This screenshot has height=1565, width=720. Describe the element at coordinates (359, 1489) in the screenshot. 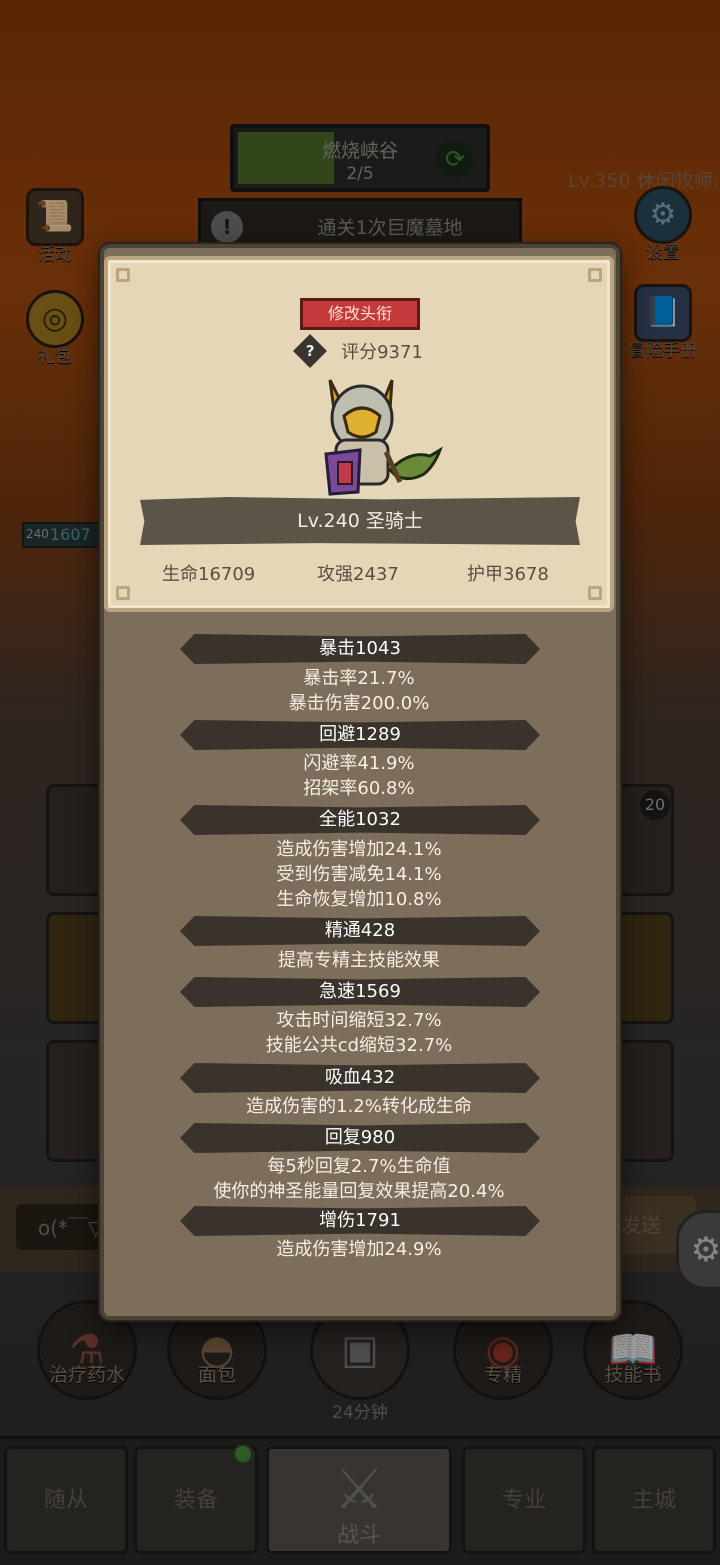

I see `crossed-swords-icon: ⚔` at that location.